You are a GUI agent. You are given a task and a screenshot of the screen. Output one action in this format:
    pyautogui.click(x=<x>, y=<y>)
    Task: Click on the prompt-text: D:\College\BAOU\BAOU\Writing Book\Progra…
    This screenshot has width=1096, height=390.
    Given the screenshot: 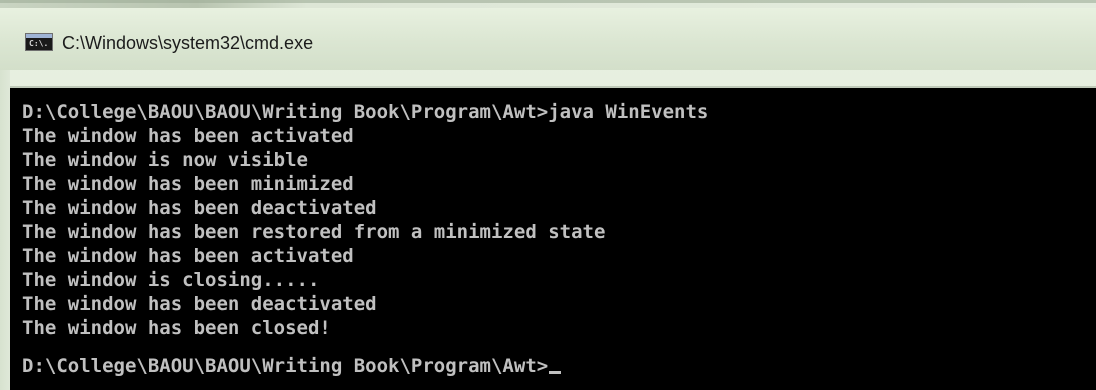 What is the action you would take?
    pyautogui.click(x=285, y=366)
    